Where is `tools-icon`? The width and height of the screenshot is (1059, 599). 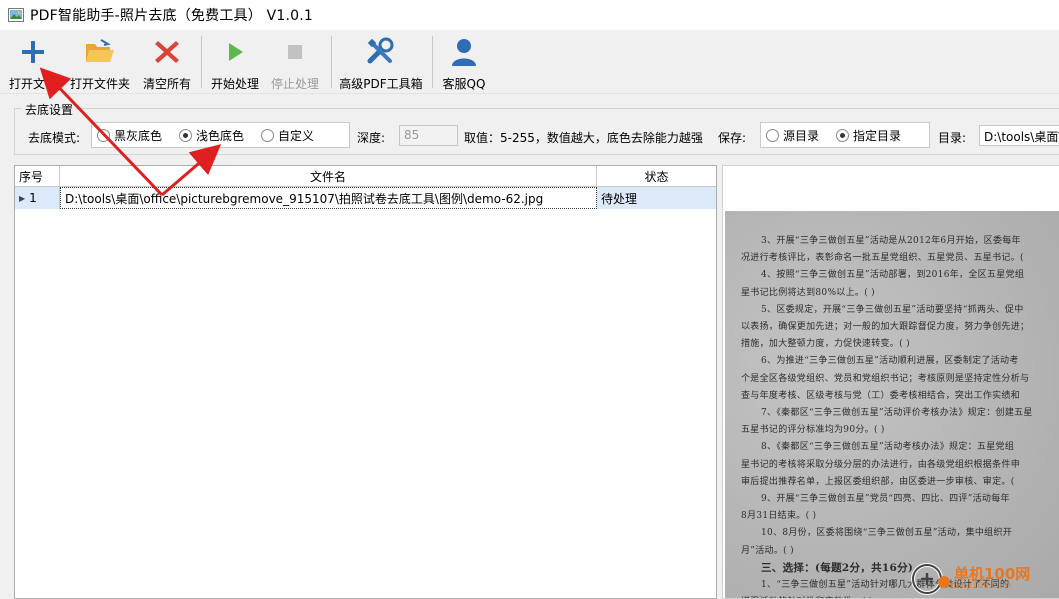
tools-icon is located at coordinates (381, 51).